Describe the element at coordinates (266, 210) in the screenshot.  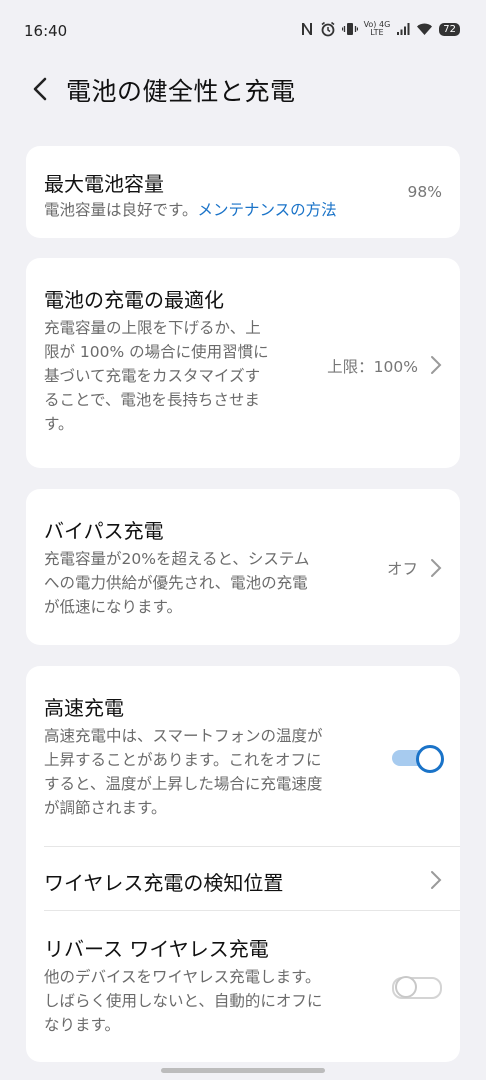
I see `maintenance-link: メンテナンスの方法` at that location.